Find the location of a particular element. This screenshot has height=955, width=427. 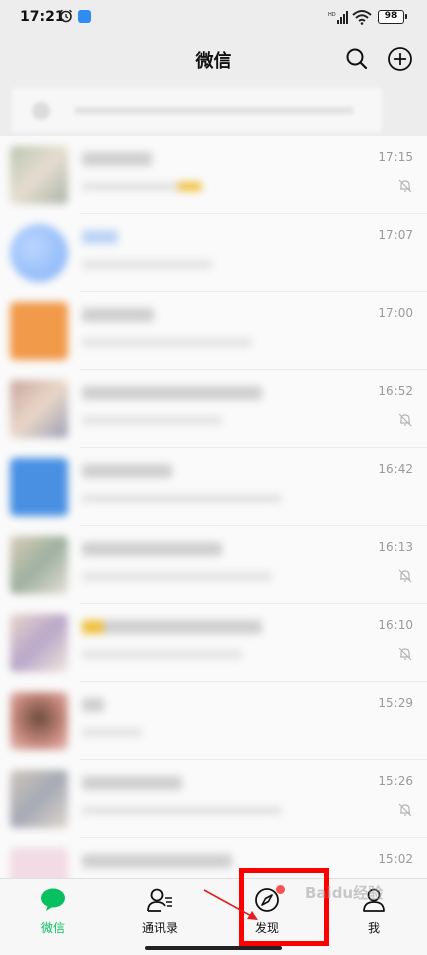

chat-time: 15:29 is located at coordinates (395, 703).